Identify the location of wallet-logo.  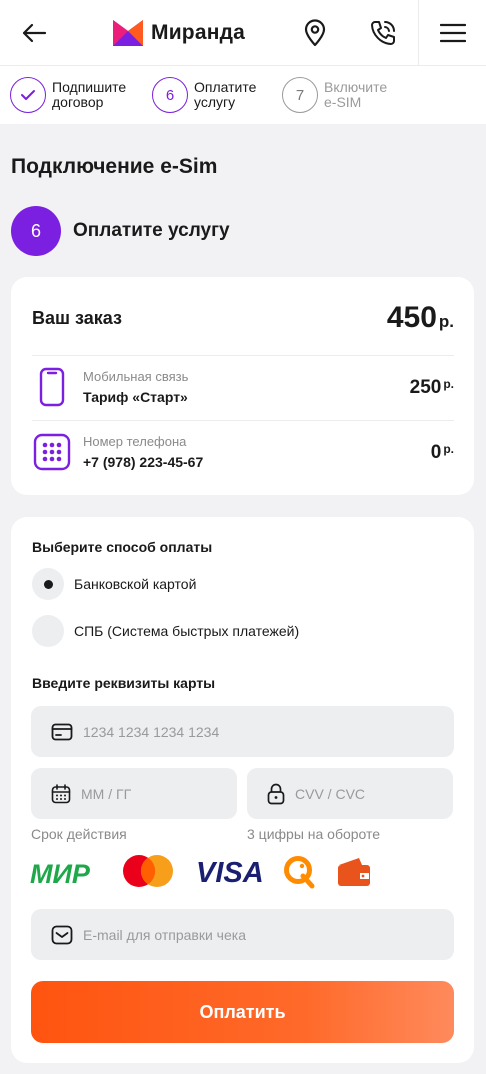
(354, 872).